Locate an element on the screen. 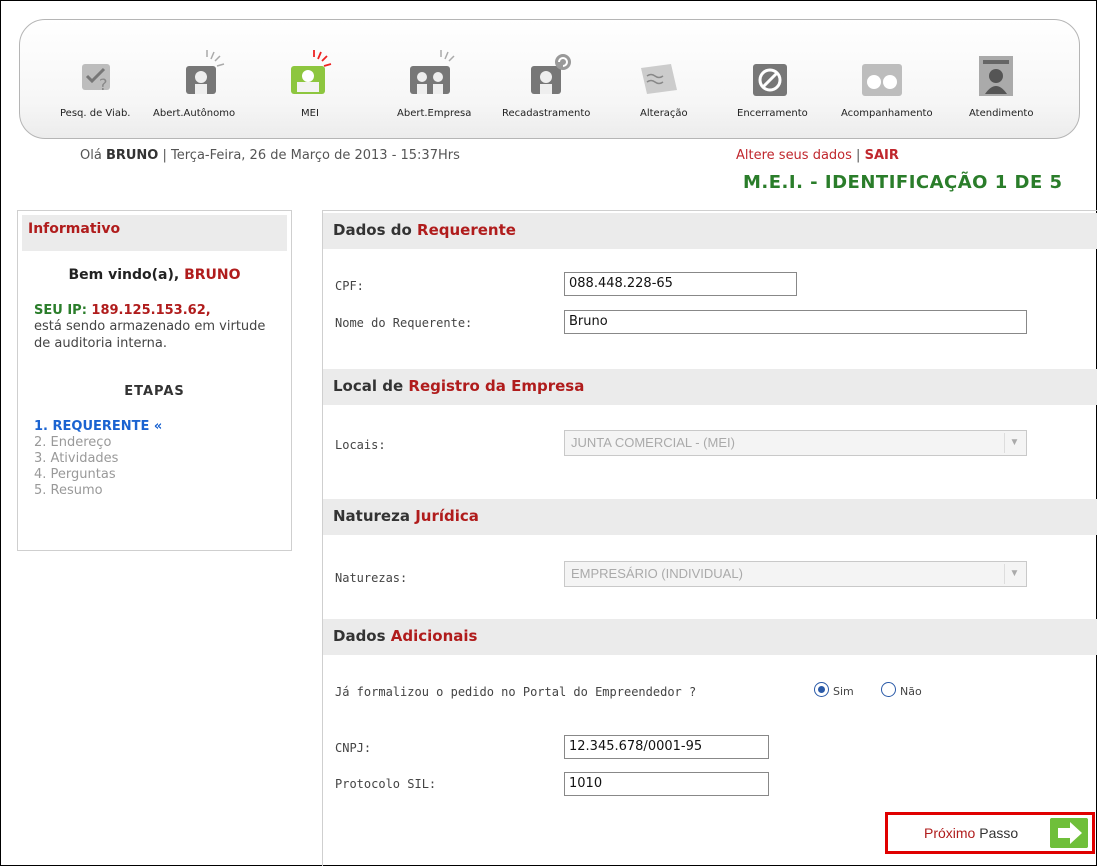  naturezas-value: EMPRESÁRIO (INDIVIDUAL) is located at coordinates (657, 573).